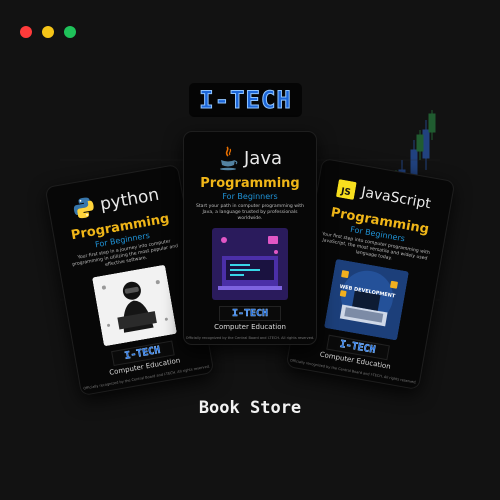 The height and width of the screenshot is (500, 500). What do you see at coordinates (250, 326) in the screenshot?
I see `book-footer-label: Computer Education` at bounding box center [250, 326].